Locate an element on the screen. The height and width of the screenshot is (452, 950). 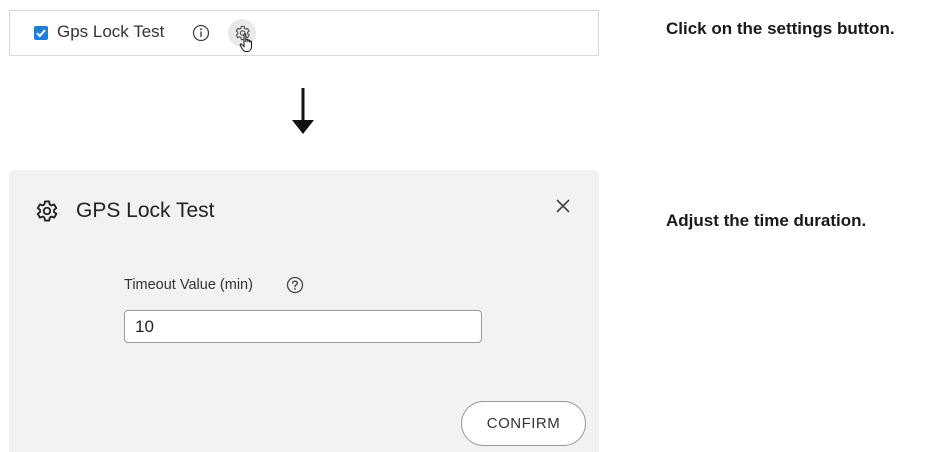
test-checkbox is located at coordinates (41, 33).